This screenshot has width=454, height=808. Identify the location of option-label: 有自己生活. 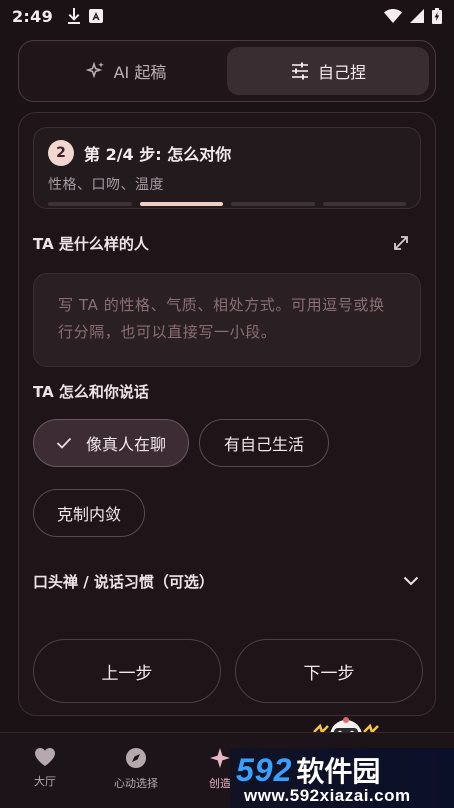
(263, 444).